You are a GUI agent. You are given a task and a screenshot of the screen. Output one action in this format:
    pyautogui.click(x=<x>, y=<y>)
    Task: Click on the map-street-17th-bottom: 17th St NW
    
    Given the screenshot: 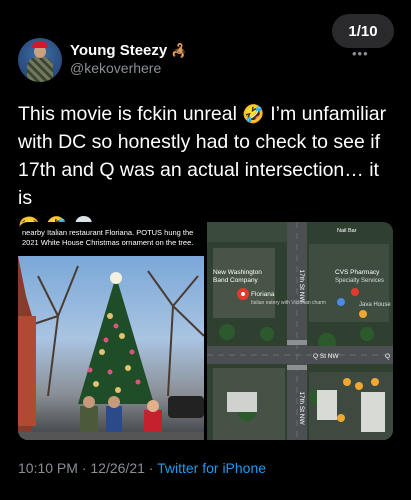 What is the action you would take?
    pyautogui.click(x=301, y=408)
    